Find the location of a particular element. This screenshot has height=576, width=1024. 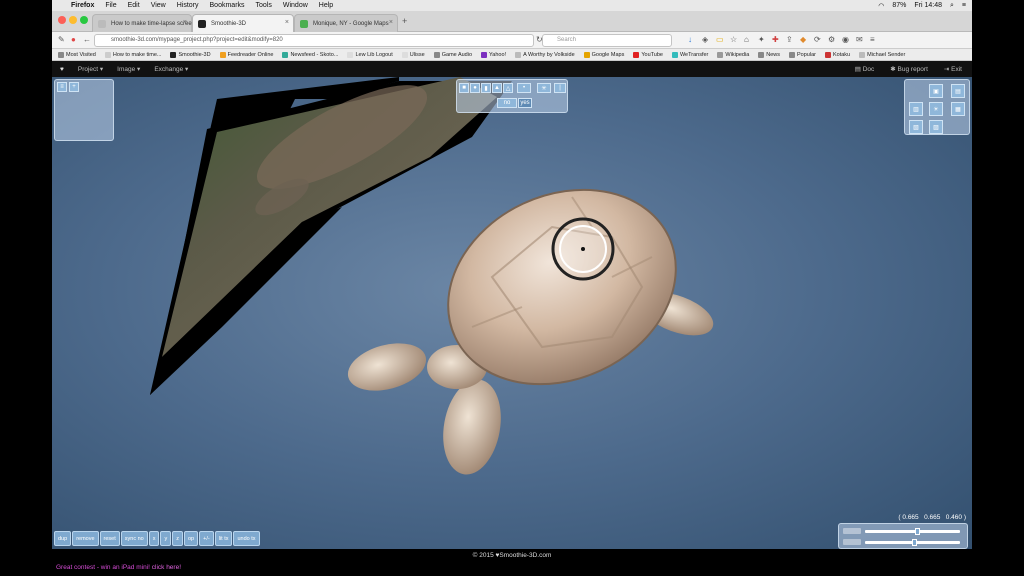

menu-exchange: Exchange ▾ is located at coordinates (171, 69).